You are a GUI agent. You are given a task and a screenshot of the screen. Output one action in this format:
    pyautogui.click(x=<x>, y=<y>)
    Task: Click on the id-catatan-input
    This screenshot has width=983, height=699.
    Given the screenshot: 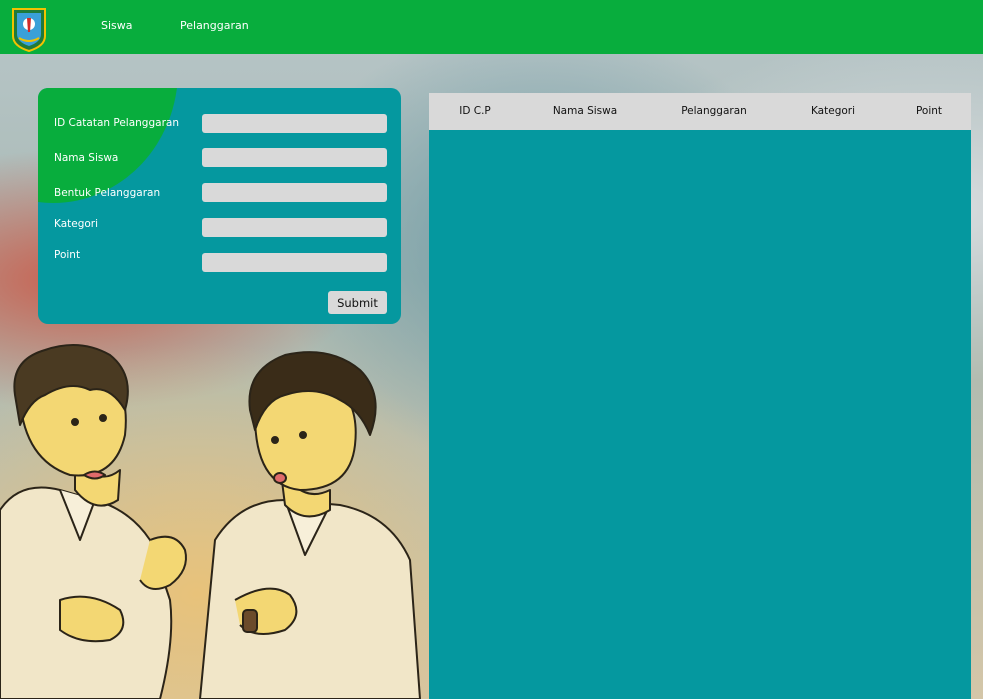 What is the action you would take?
    pyautogui.click(x=294, y=123)
    